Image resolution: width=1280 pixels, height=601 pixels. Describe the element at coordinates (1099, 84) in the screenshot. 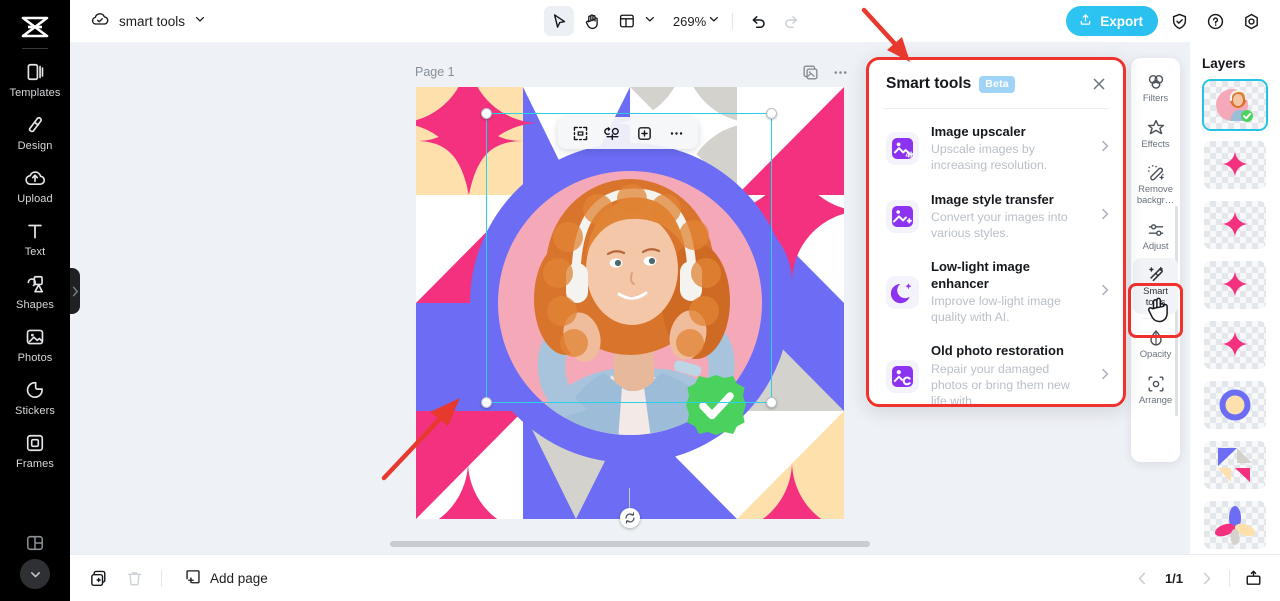

I see `close-icon` at that location.